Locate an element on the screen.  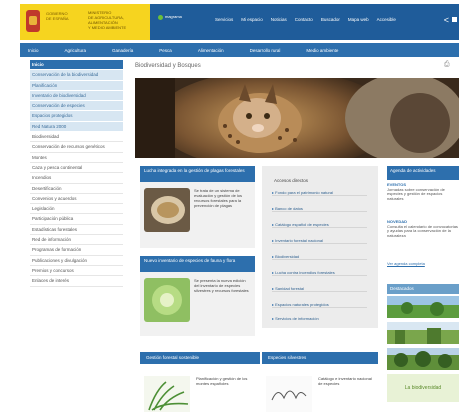
highlights-heading: Destacados is located at coordinates (423, 289).